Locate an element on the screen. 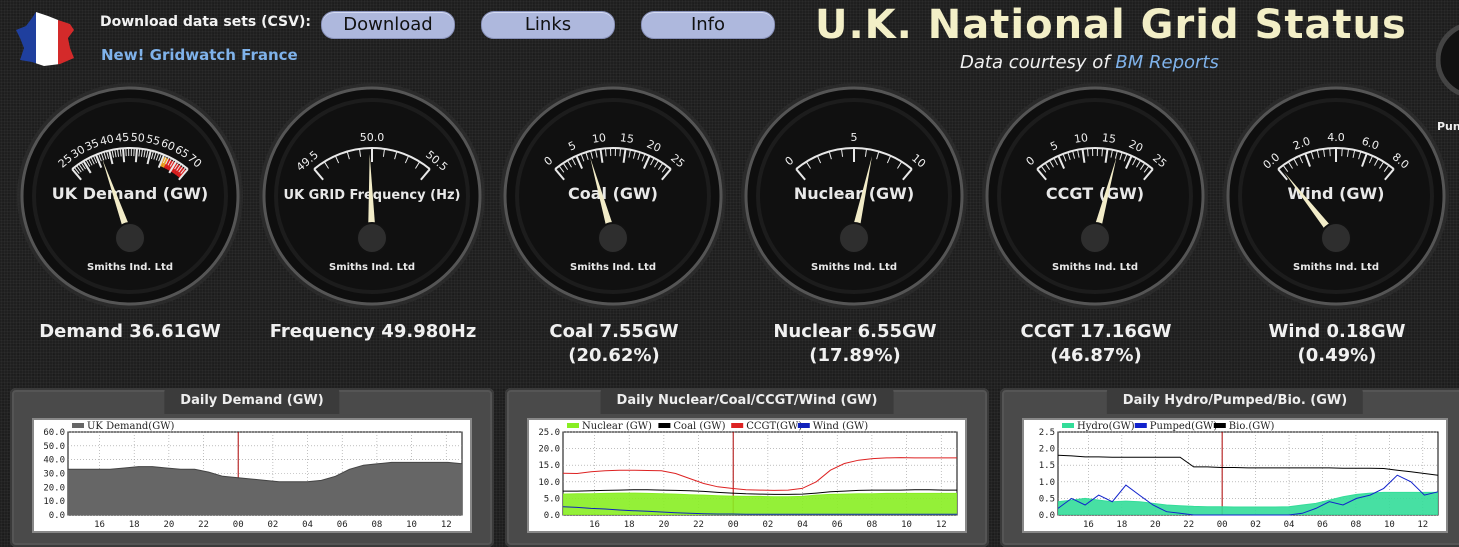  gauge-tick-label: 4.0 is located at coordinates (1336, 137).